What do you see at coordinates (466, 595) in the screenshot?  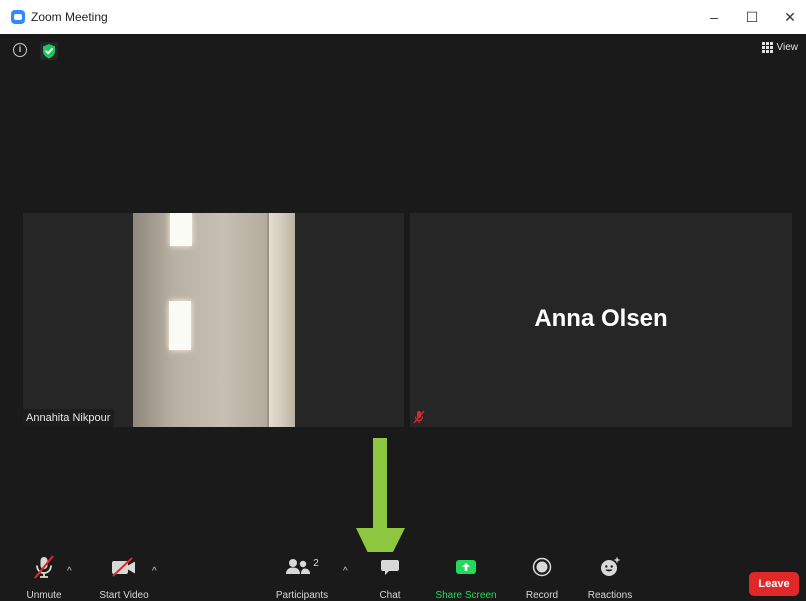 I see `share-screen-label: Share Screen` at bounding box center [466, 595].